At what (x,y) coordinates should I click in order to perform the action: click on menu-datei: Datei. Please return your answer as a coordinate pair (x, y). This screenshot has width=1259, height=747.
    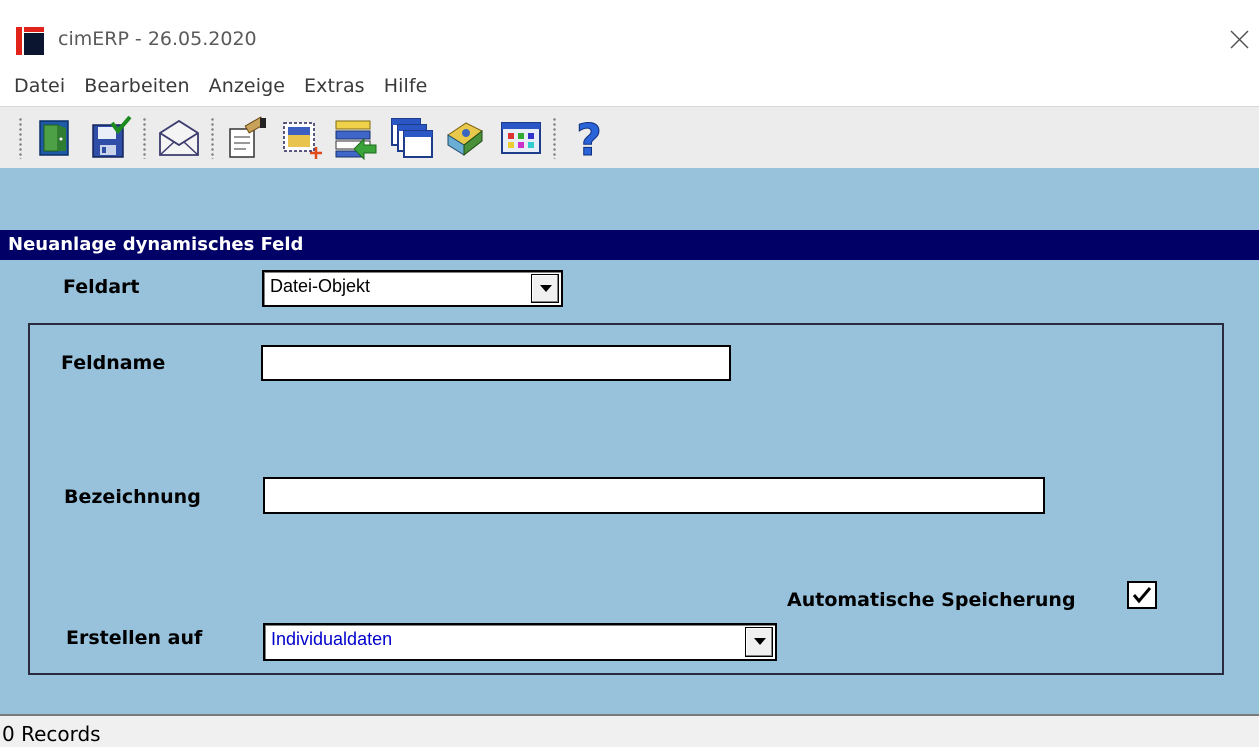
    Looking at the image, I should click on (39, 86).